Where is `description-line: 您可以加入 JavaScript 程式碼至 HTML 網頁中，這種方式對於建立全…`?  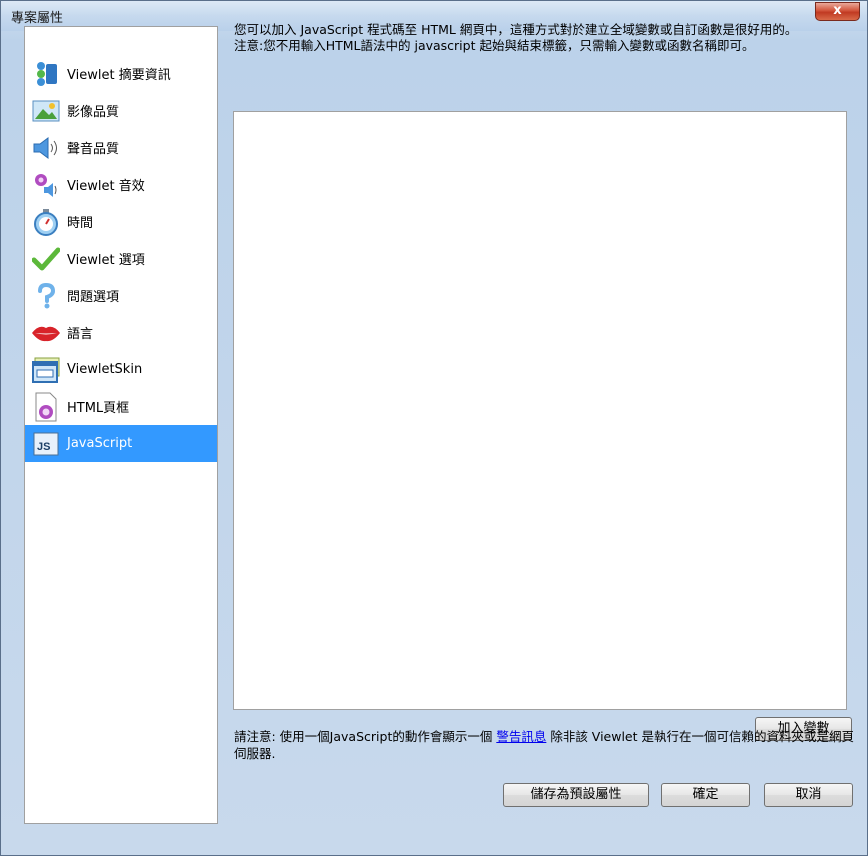 description-line: 您可以加入 JavaScript 程式碼至 HTML 網頁中，這種方式對於建立全… is located at coordinates (516, 29).